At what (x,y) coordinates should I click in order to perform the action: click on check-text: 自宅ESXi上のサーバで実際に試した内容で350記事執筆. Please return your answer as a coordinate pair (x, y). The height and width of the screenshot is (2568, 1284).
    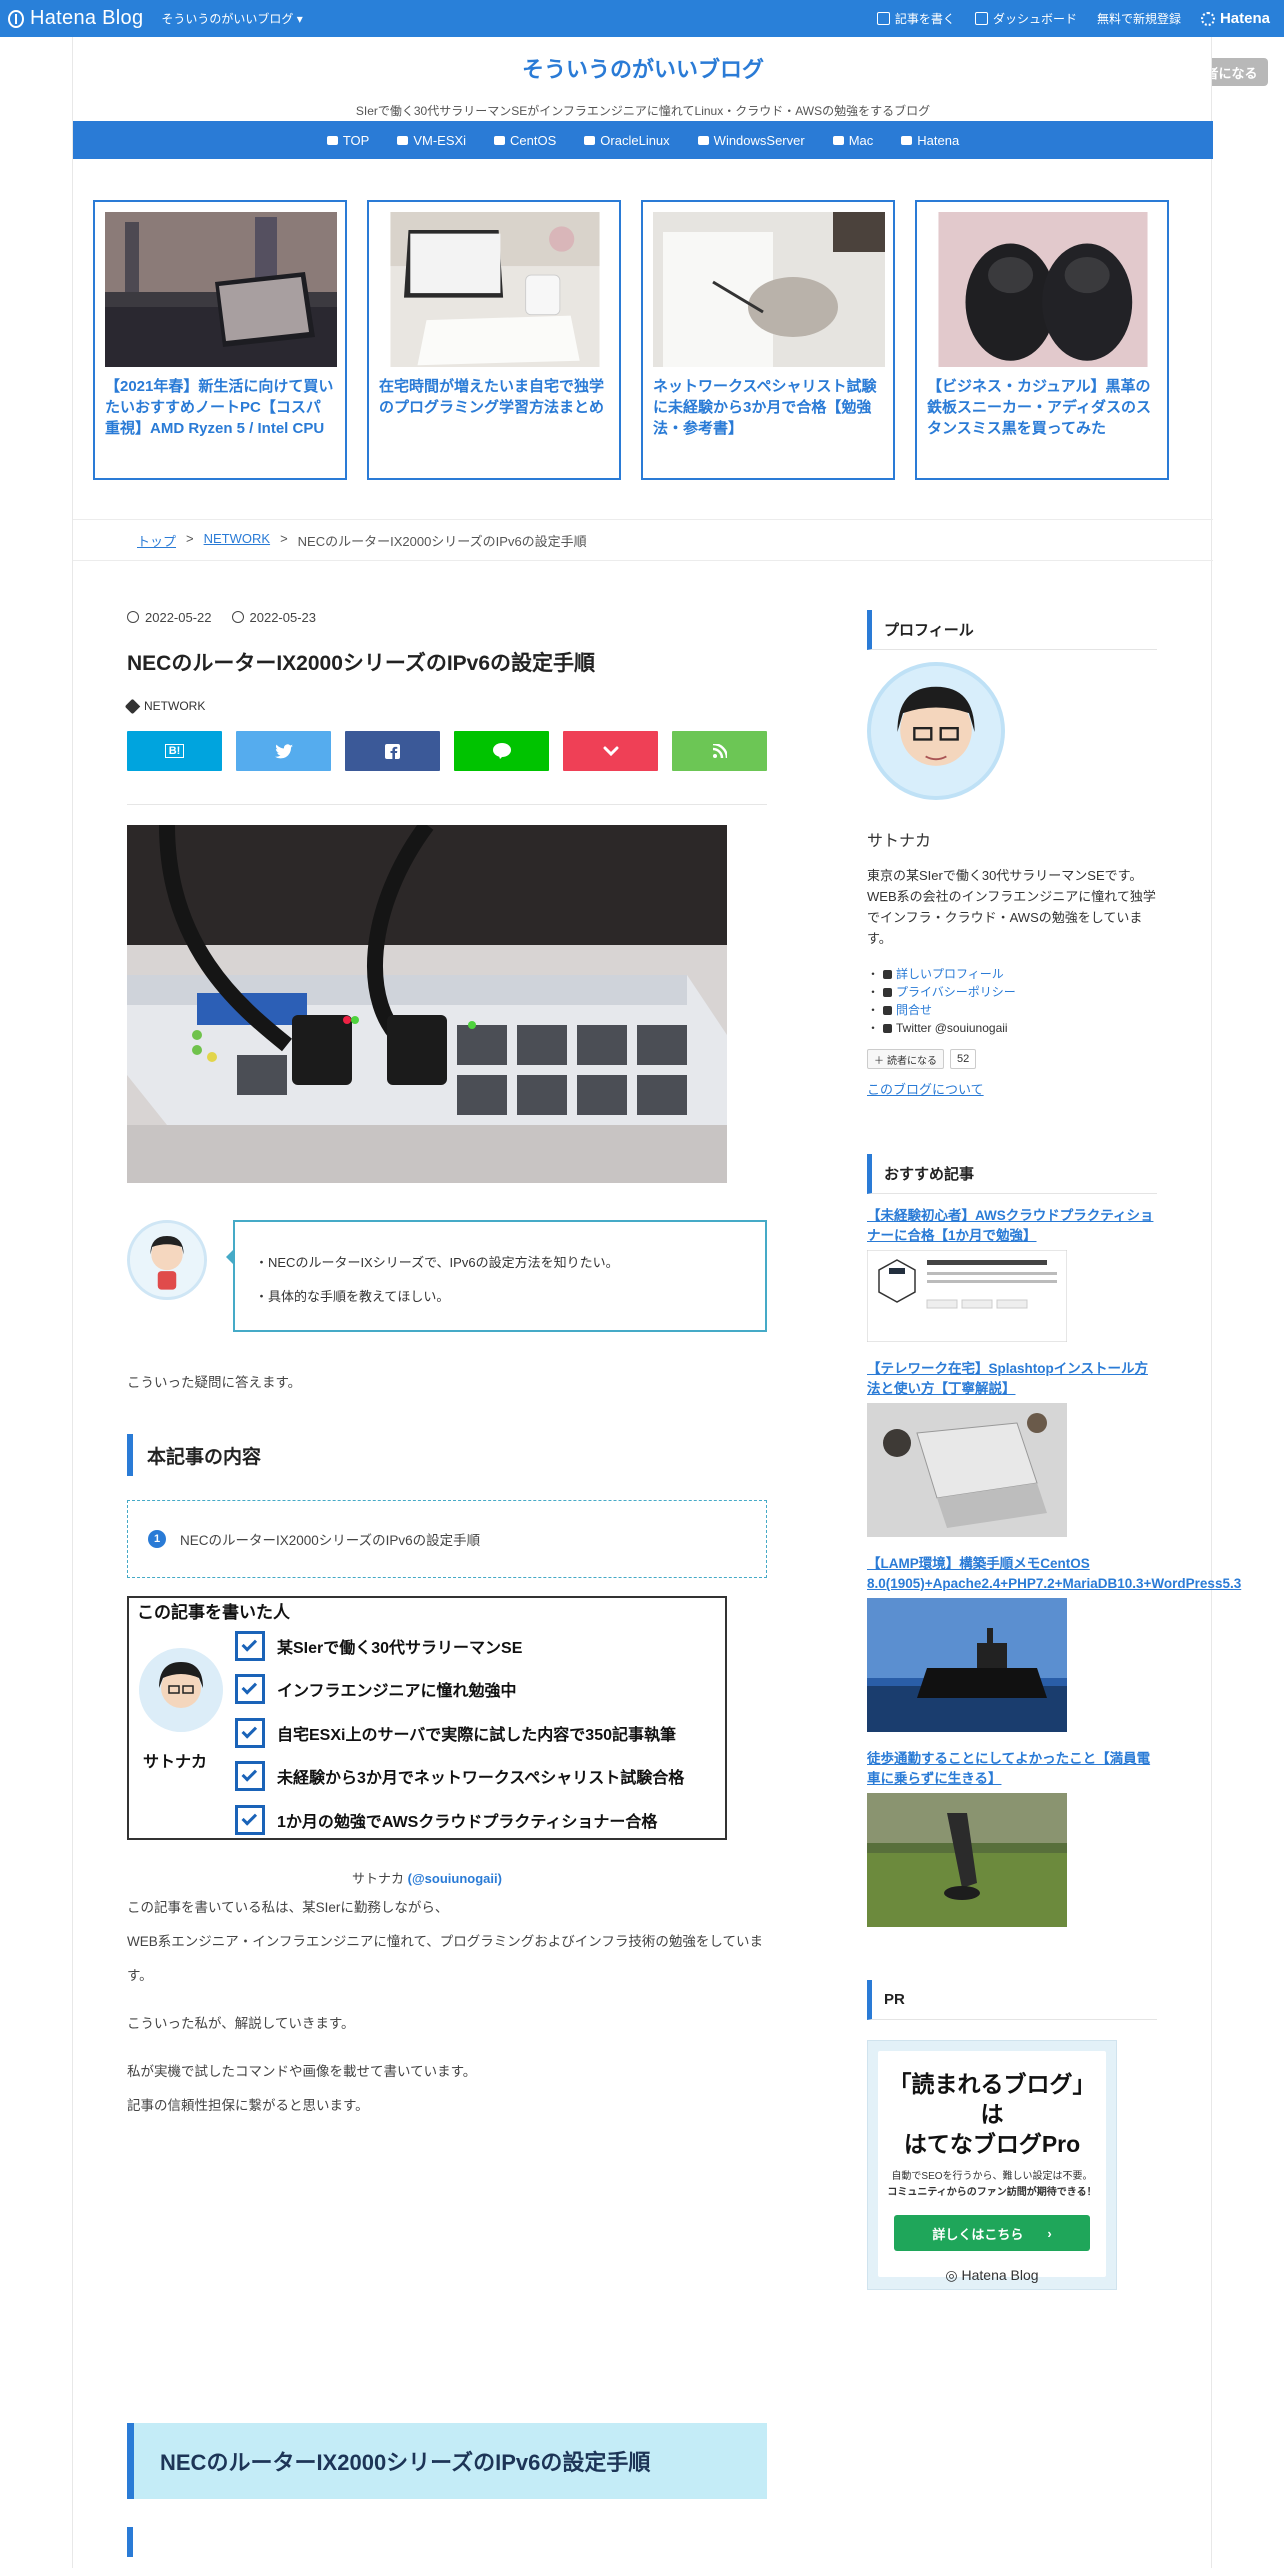
    Looking at the image, I should click on (476, 1735).